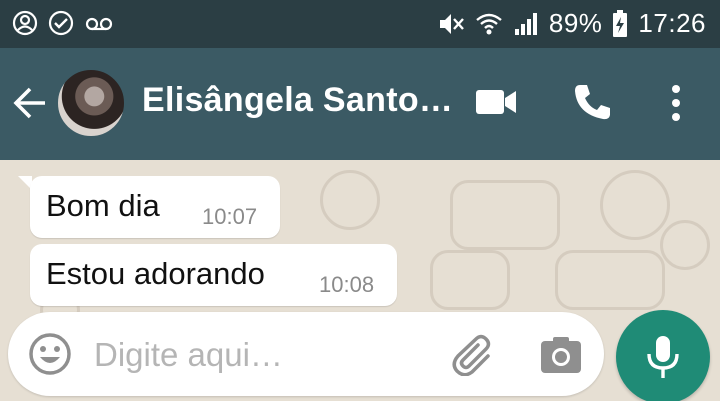 Image resolution: width=720 pixels, height=401 pixels. Describe the element at coordinates (99, 23) in the screenshot. I see `voicemail-icon` at that location.